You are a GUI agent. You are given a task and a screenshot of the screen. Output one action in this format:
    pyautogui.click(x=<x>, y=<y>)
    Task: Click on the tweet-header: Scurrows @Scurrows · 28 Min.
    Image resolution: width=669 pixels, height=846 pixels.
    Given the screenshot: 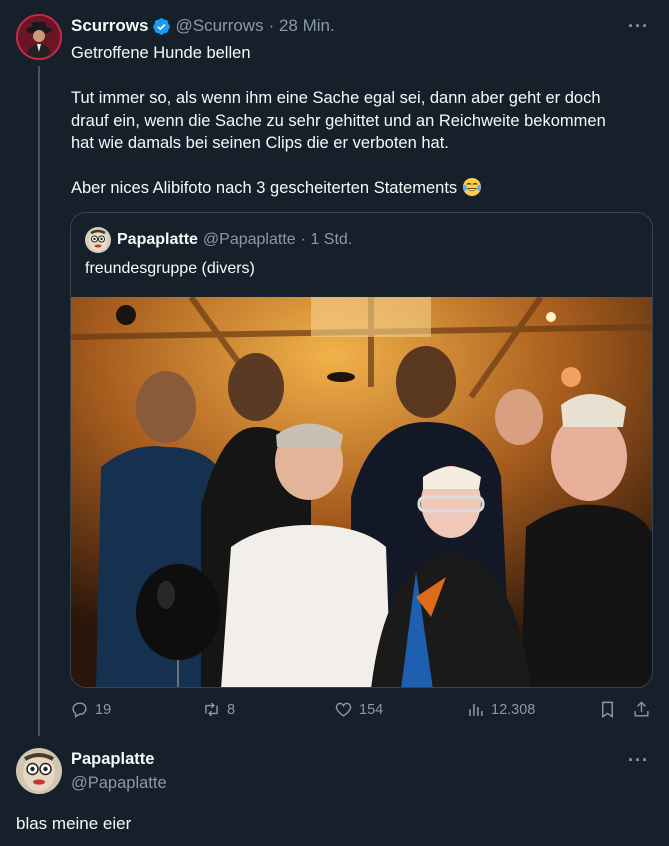 What is the action you would take?
    pyautogui.click(x=203, y=26)
    